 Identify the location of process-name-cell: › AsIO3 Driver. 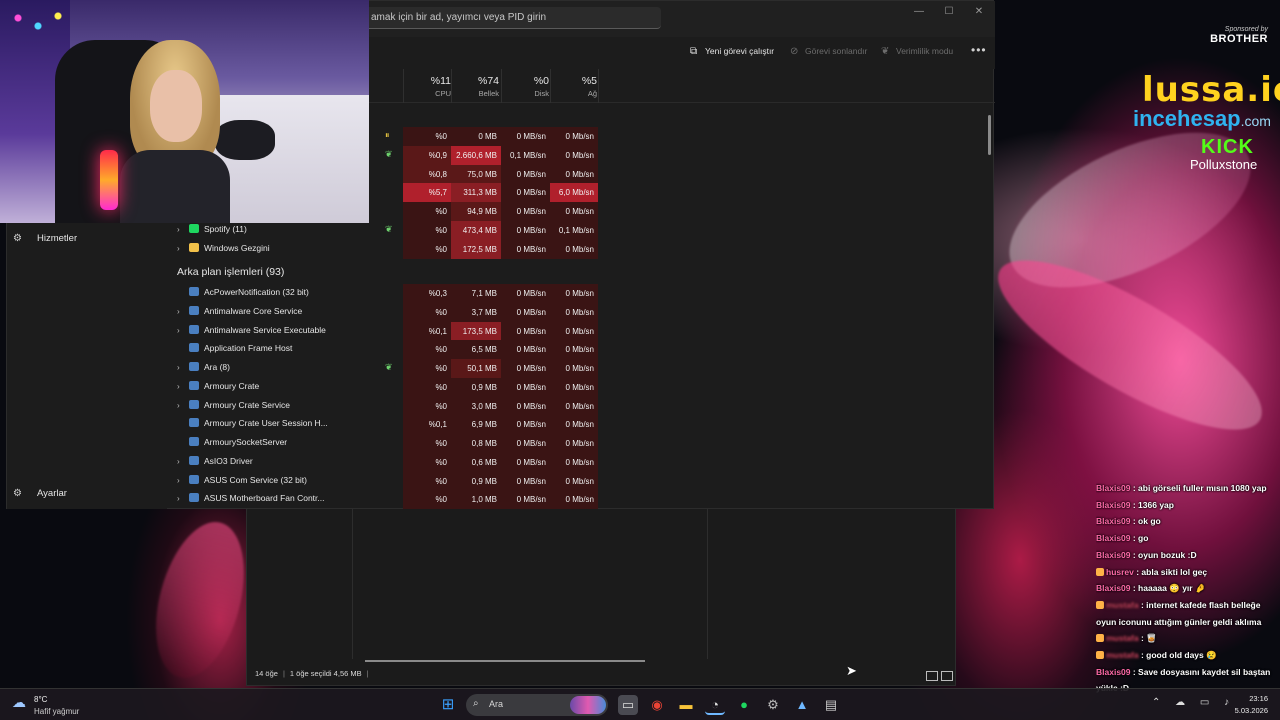
(215, 460).